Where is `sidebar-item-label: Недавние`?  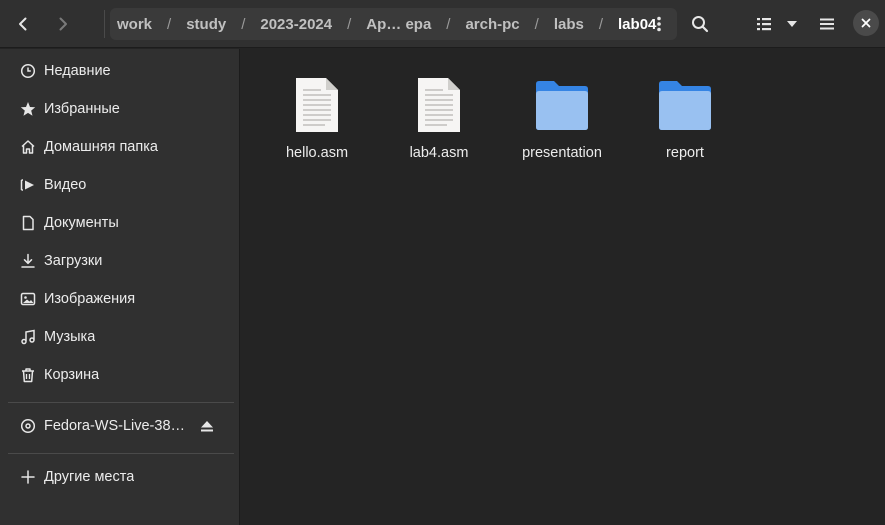
sidebar-item-label: Недавние is located at coordinates (77, 71).